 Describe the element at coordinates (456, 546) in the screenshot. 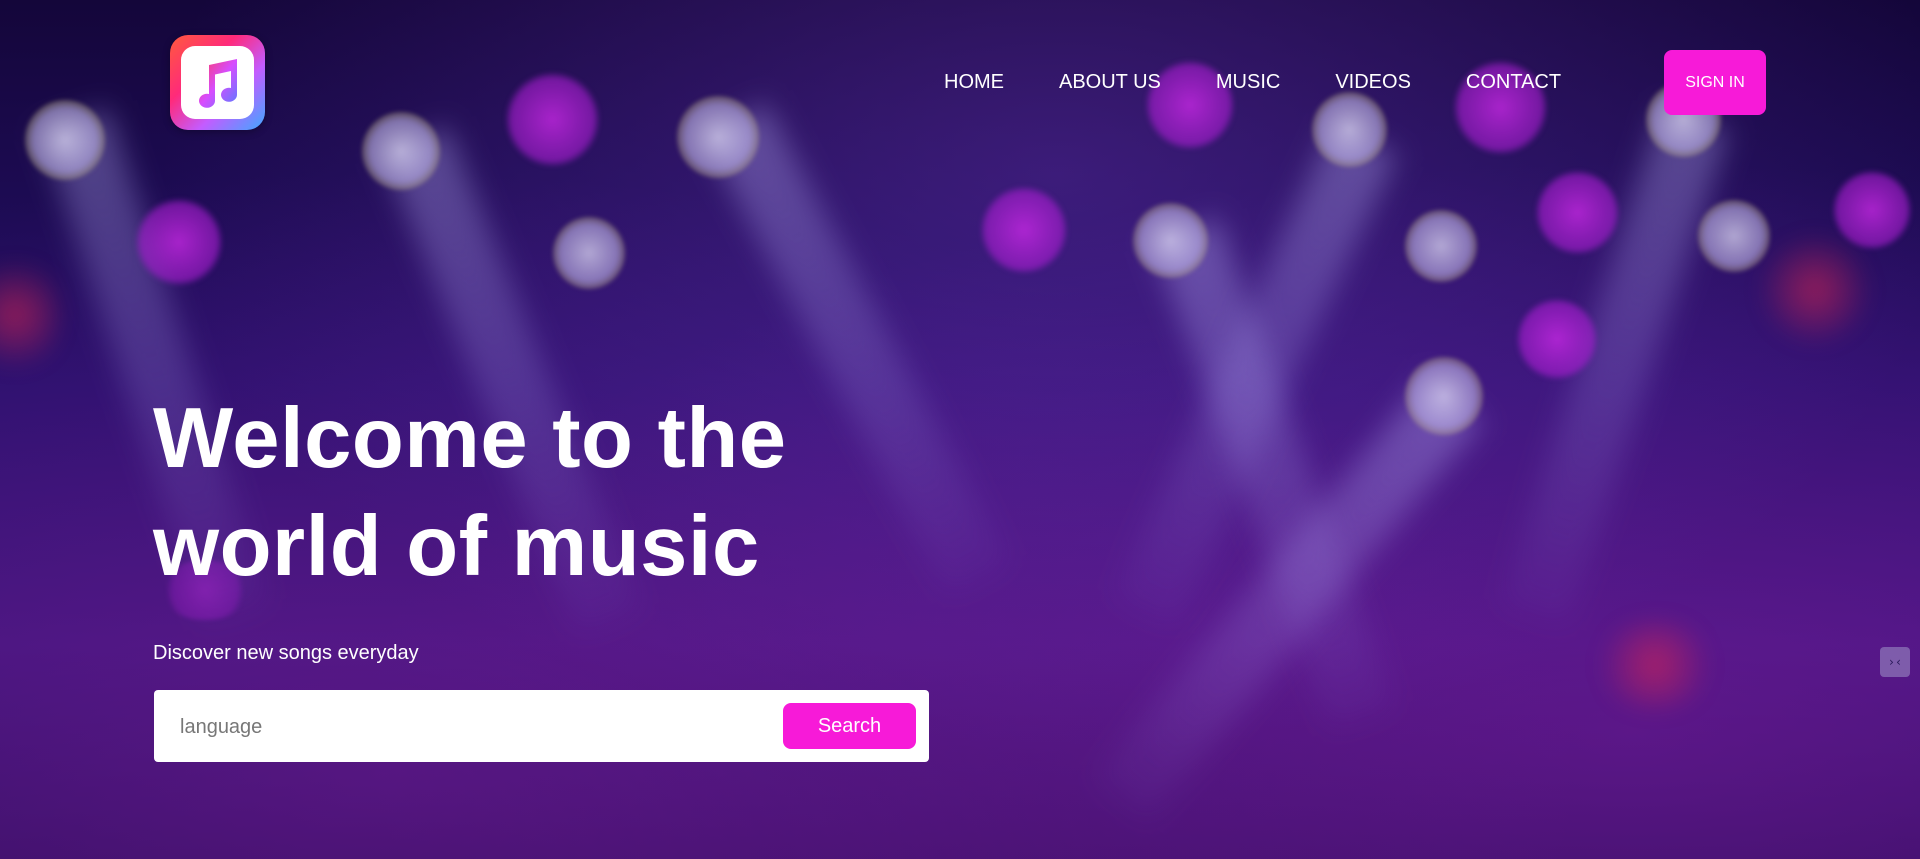

I see `hero-title-line-2: world of music` at that location.